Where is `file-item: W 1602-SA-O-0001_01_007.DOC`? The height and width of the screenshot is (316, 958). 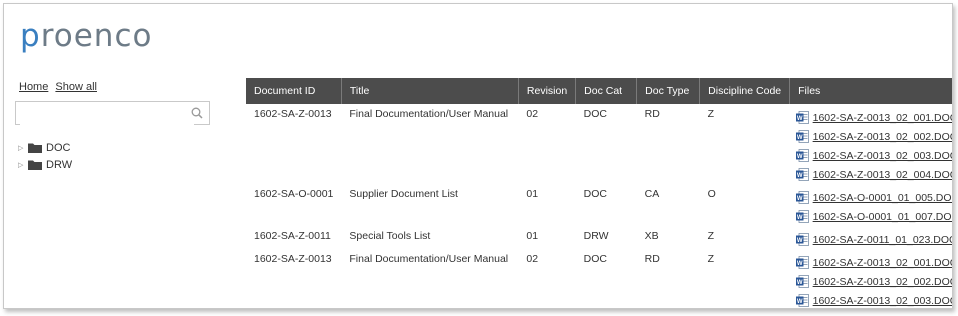
file-item: W 1602-SA-O-0001_01_007.DOC is located at coordinates (873, 216).